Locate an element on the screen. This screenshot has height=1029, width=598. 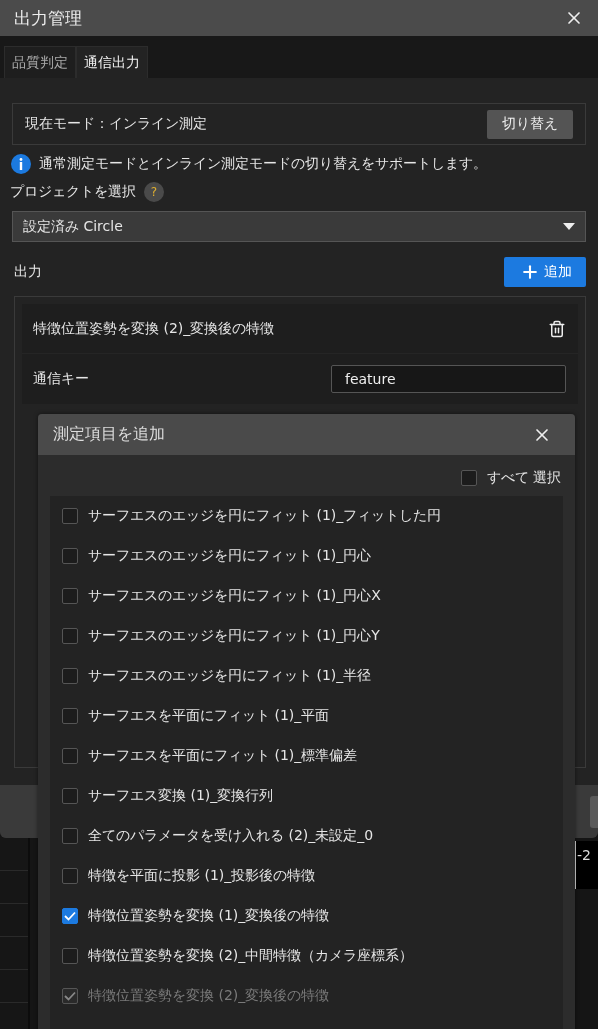
item-label: サーフエス変換 (1)_変換行列 is located at coordinates (181, 796).